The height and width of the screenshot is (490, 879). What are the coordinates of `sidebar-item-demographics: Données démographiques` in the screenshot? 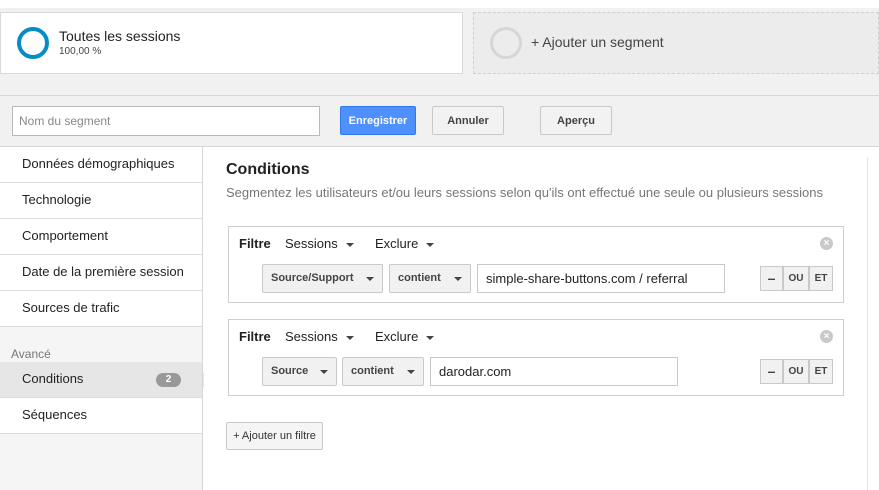 It's located at (101, 165).